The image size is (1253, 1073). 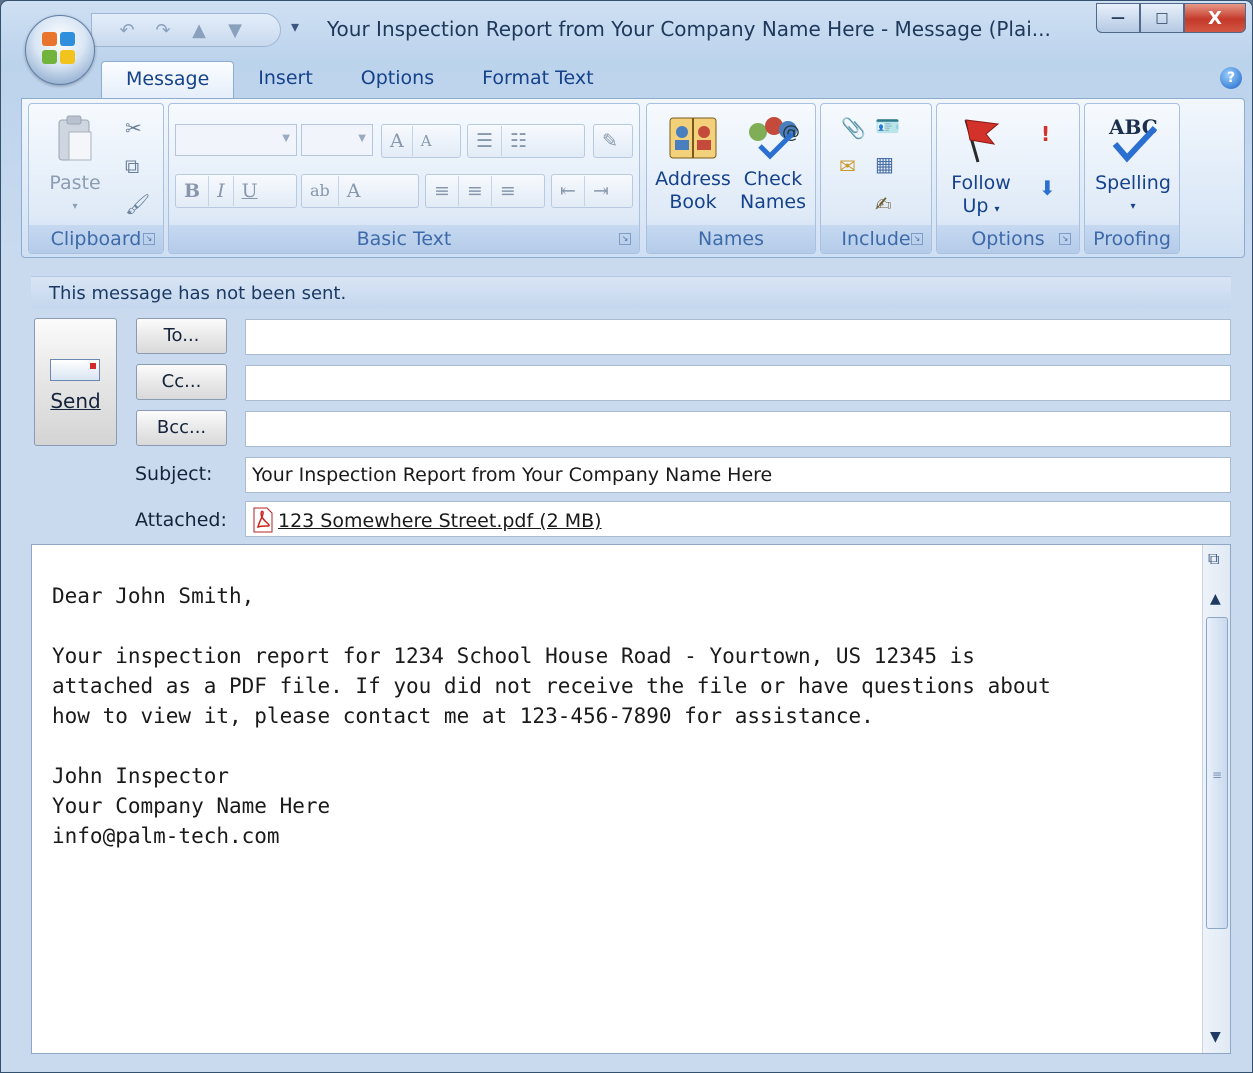 What do you see at coordinates (75, 183) in the screenshot?
I see `paste-label: Paste` at bounding box center [75, 183].